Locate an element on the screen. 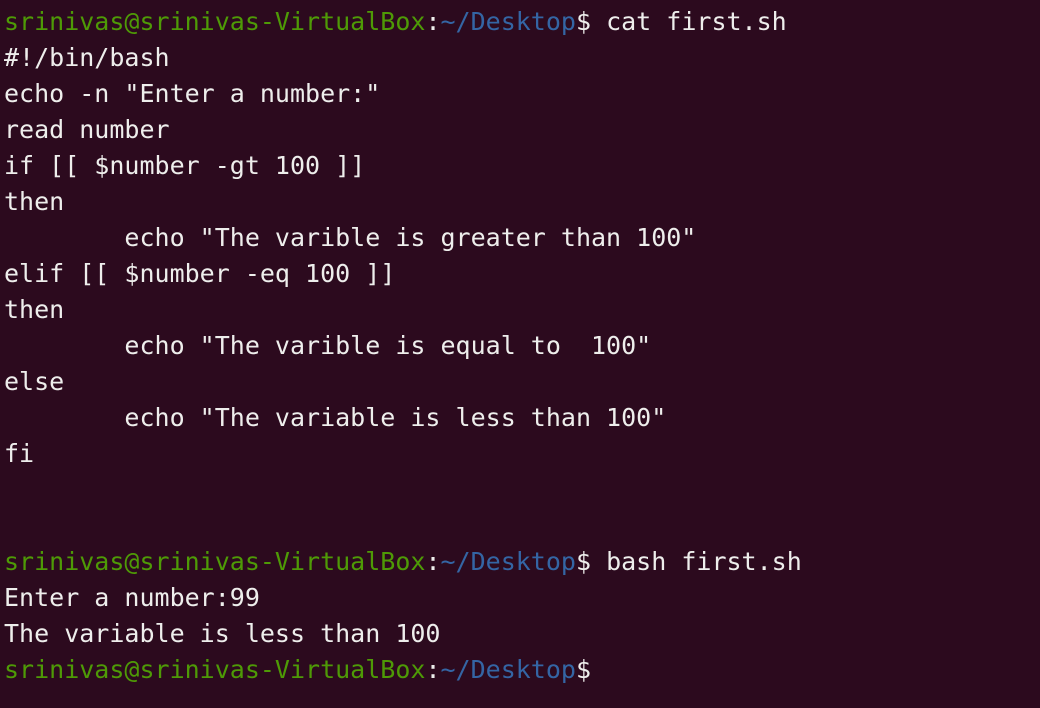  terminal-output-line: read number is located at coordinates (520, 130).